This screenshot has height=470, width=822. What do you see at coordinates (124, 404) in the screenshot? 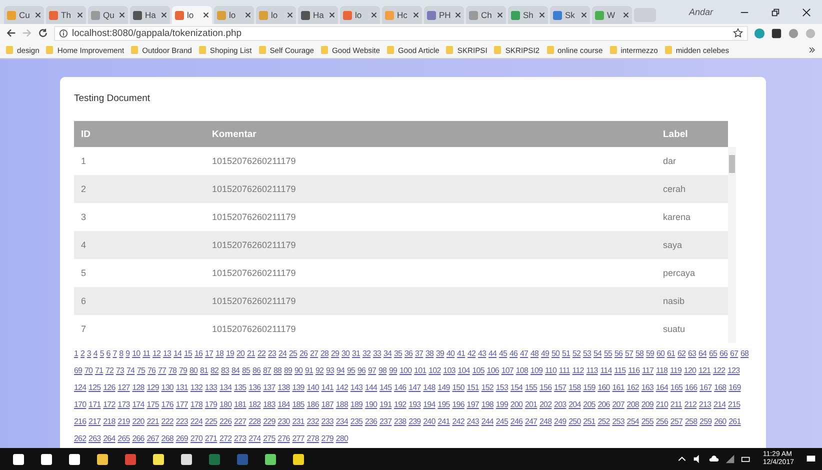
I see `page-link: 173` at bounding box center [124, 404].